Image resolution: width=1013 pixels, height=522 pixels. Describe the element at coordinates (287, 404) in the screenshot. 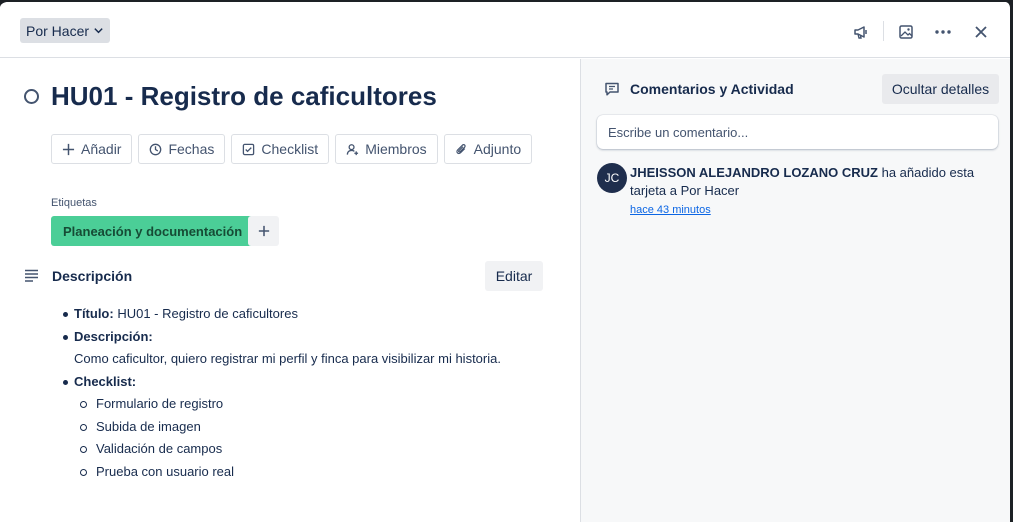

I see `checklist-item: Formulario de registro` at that location.